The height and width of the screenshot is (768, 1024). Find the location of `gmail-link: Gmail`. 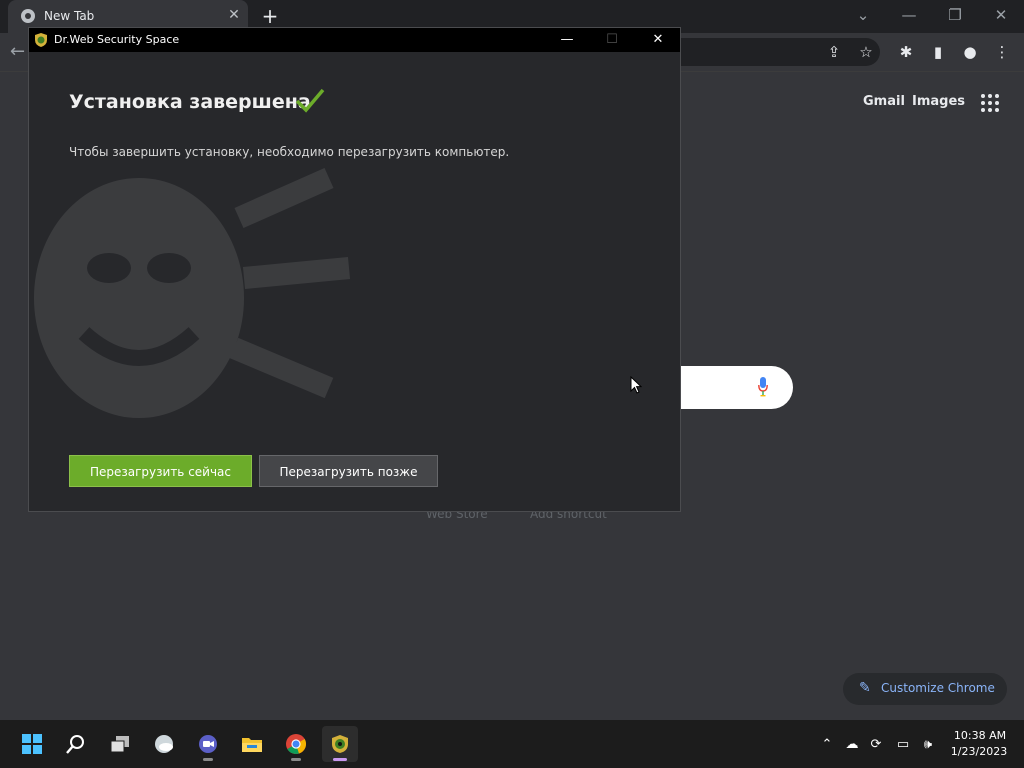

gmail-link: Gmail is located at coordinates (884, 101).